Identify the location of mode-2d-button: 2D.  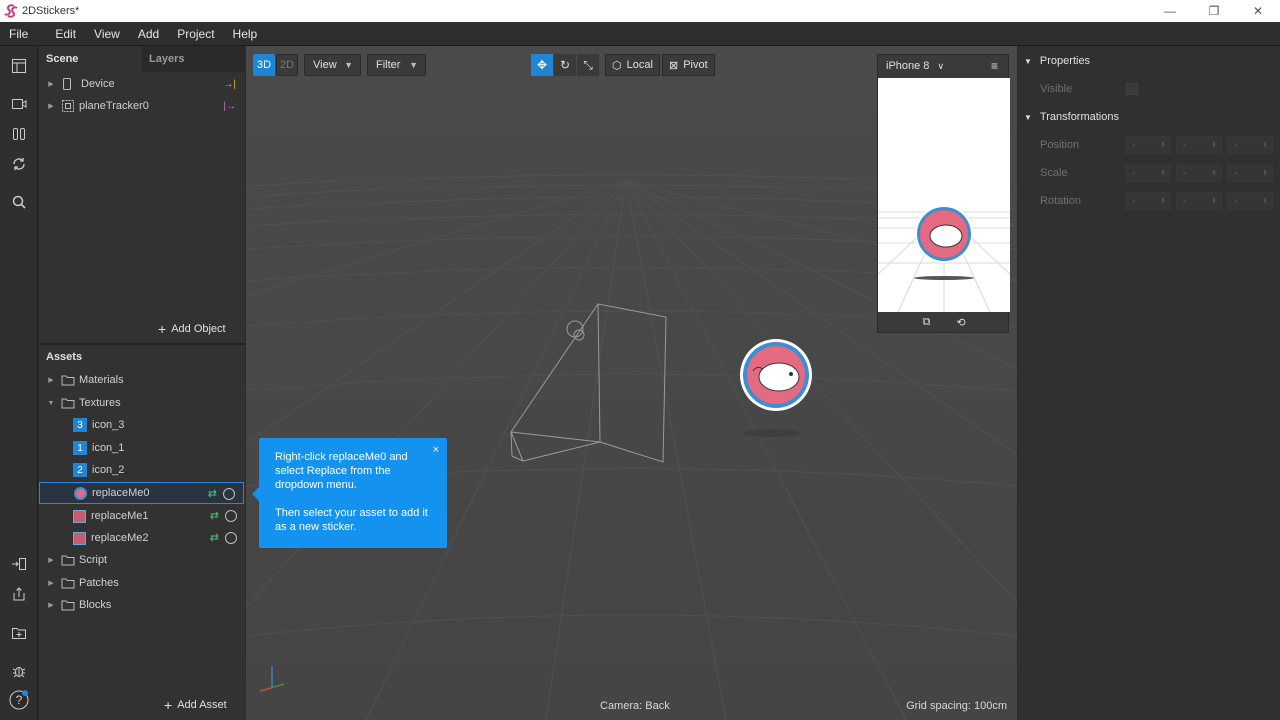
(287, 65).